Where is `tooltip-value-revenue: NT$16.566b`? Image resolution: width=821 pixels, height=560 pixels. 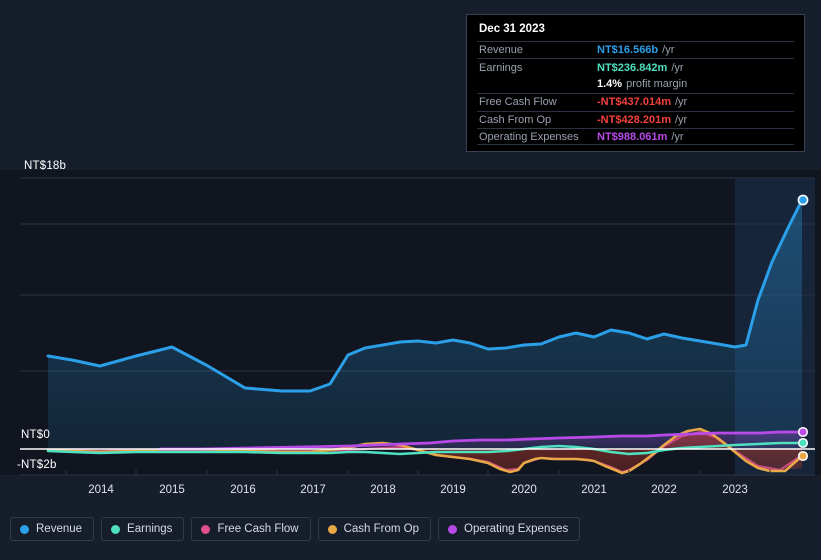 tooltip-value-revenue: NT$16.566b is located at coordinates (628, 50).